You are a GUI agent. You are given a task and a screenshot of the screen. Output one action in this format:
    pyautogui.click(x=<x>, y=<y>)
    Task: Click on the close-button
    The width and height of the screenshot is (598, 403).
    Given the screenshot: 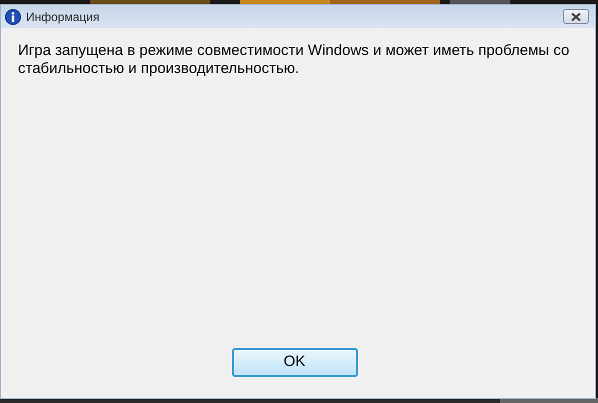 What is the action you would take?
    pyautogui.click(x=576, y=16)
    